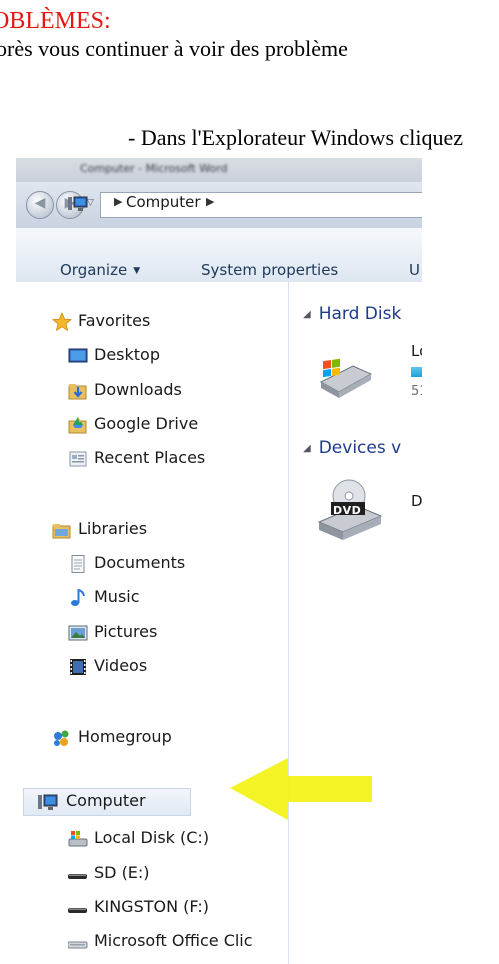  Describe the element at coordinates (369, 513) in the screenshot. I see `drive-tile-dvd: DVD D'` at that location.